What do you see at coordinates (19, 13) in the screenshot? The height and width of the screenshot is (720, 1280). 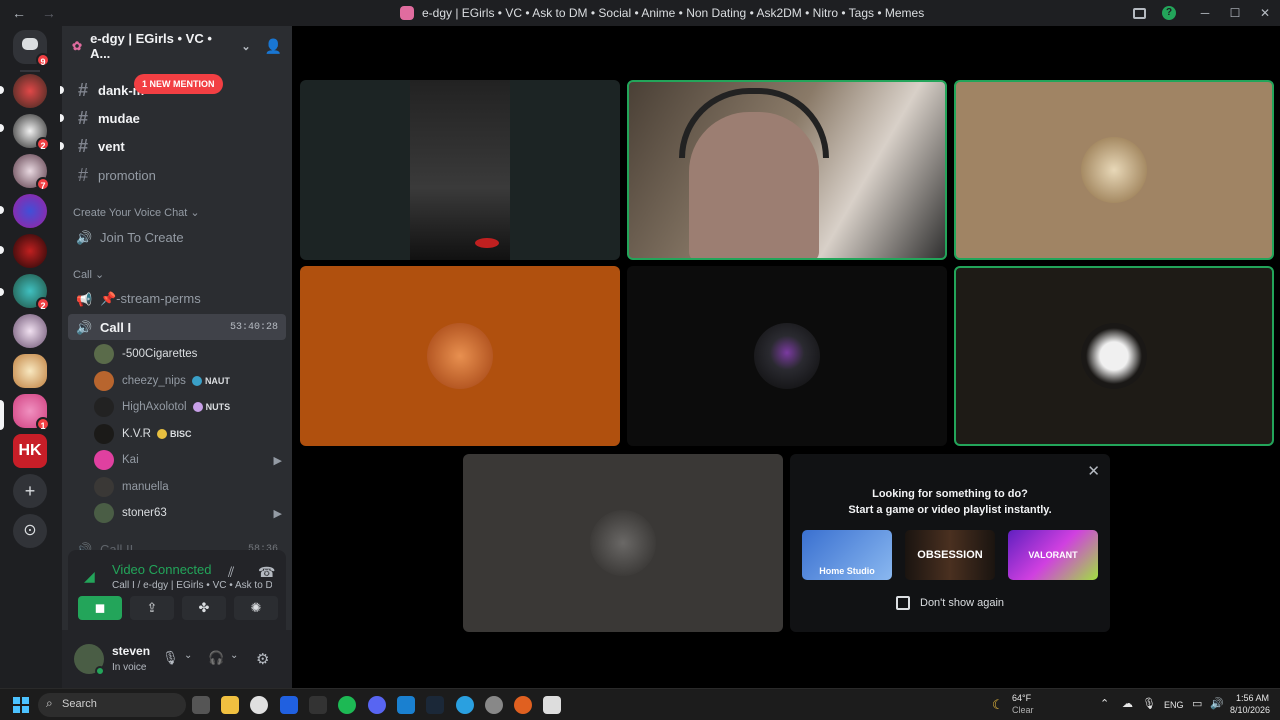 I see `back-icon: ←` at bounding box center [19, 13].